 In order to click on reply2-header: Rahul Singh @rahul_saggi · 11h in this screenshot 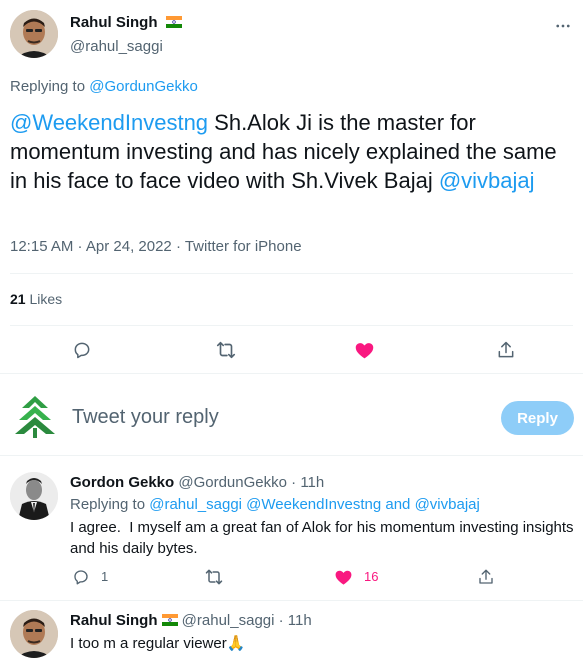, I will do `click(191, 620)`.